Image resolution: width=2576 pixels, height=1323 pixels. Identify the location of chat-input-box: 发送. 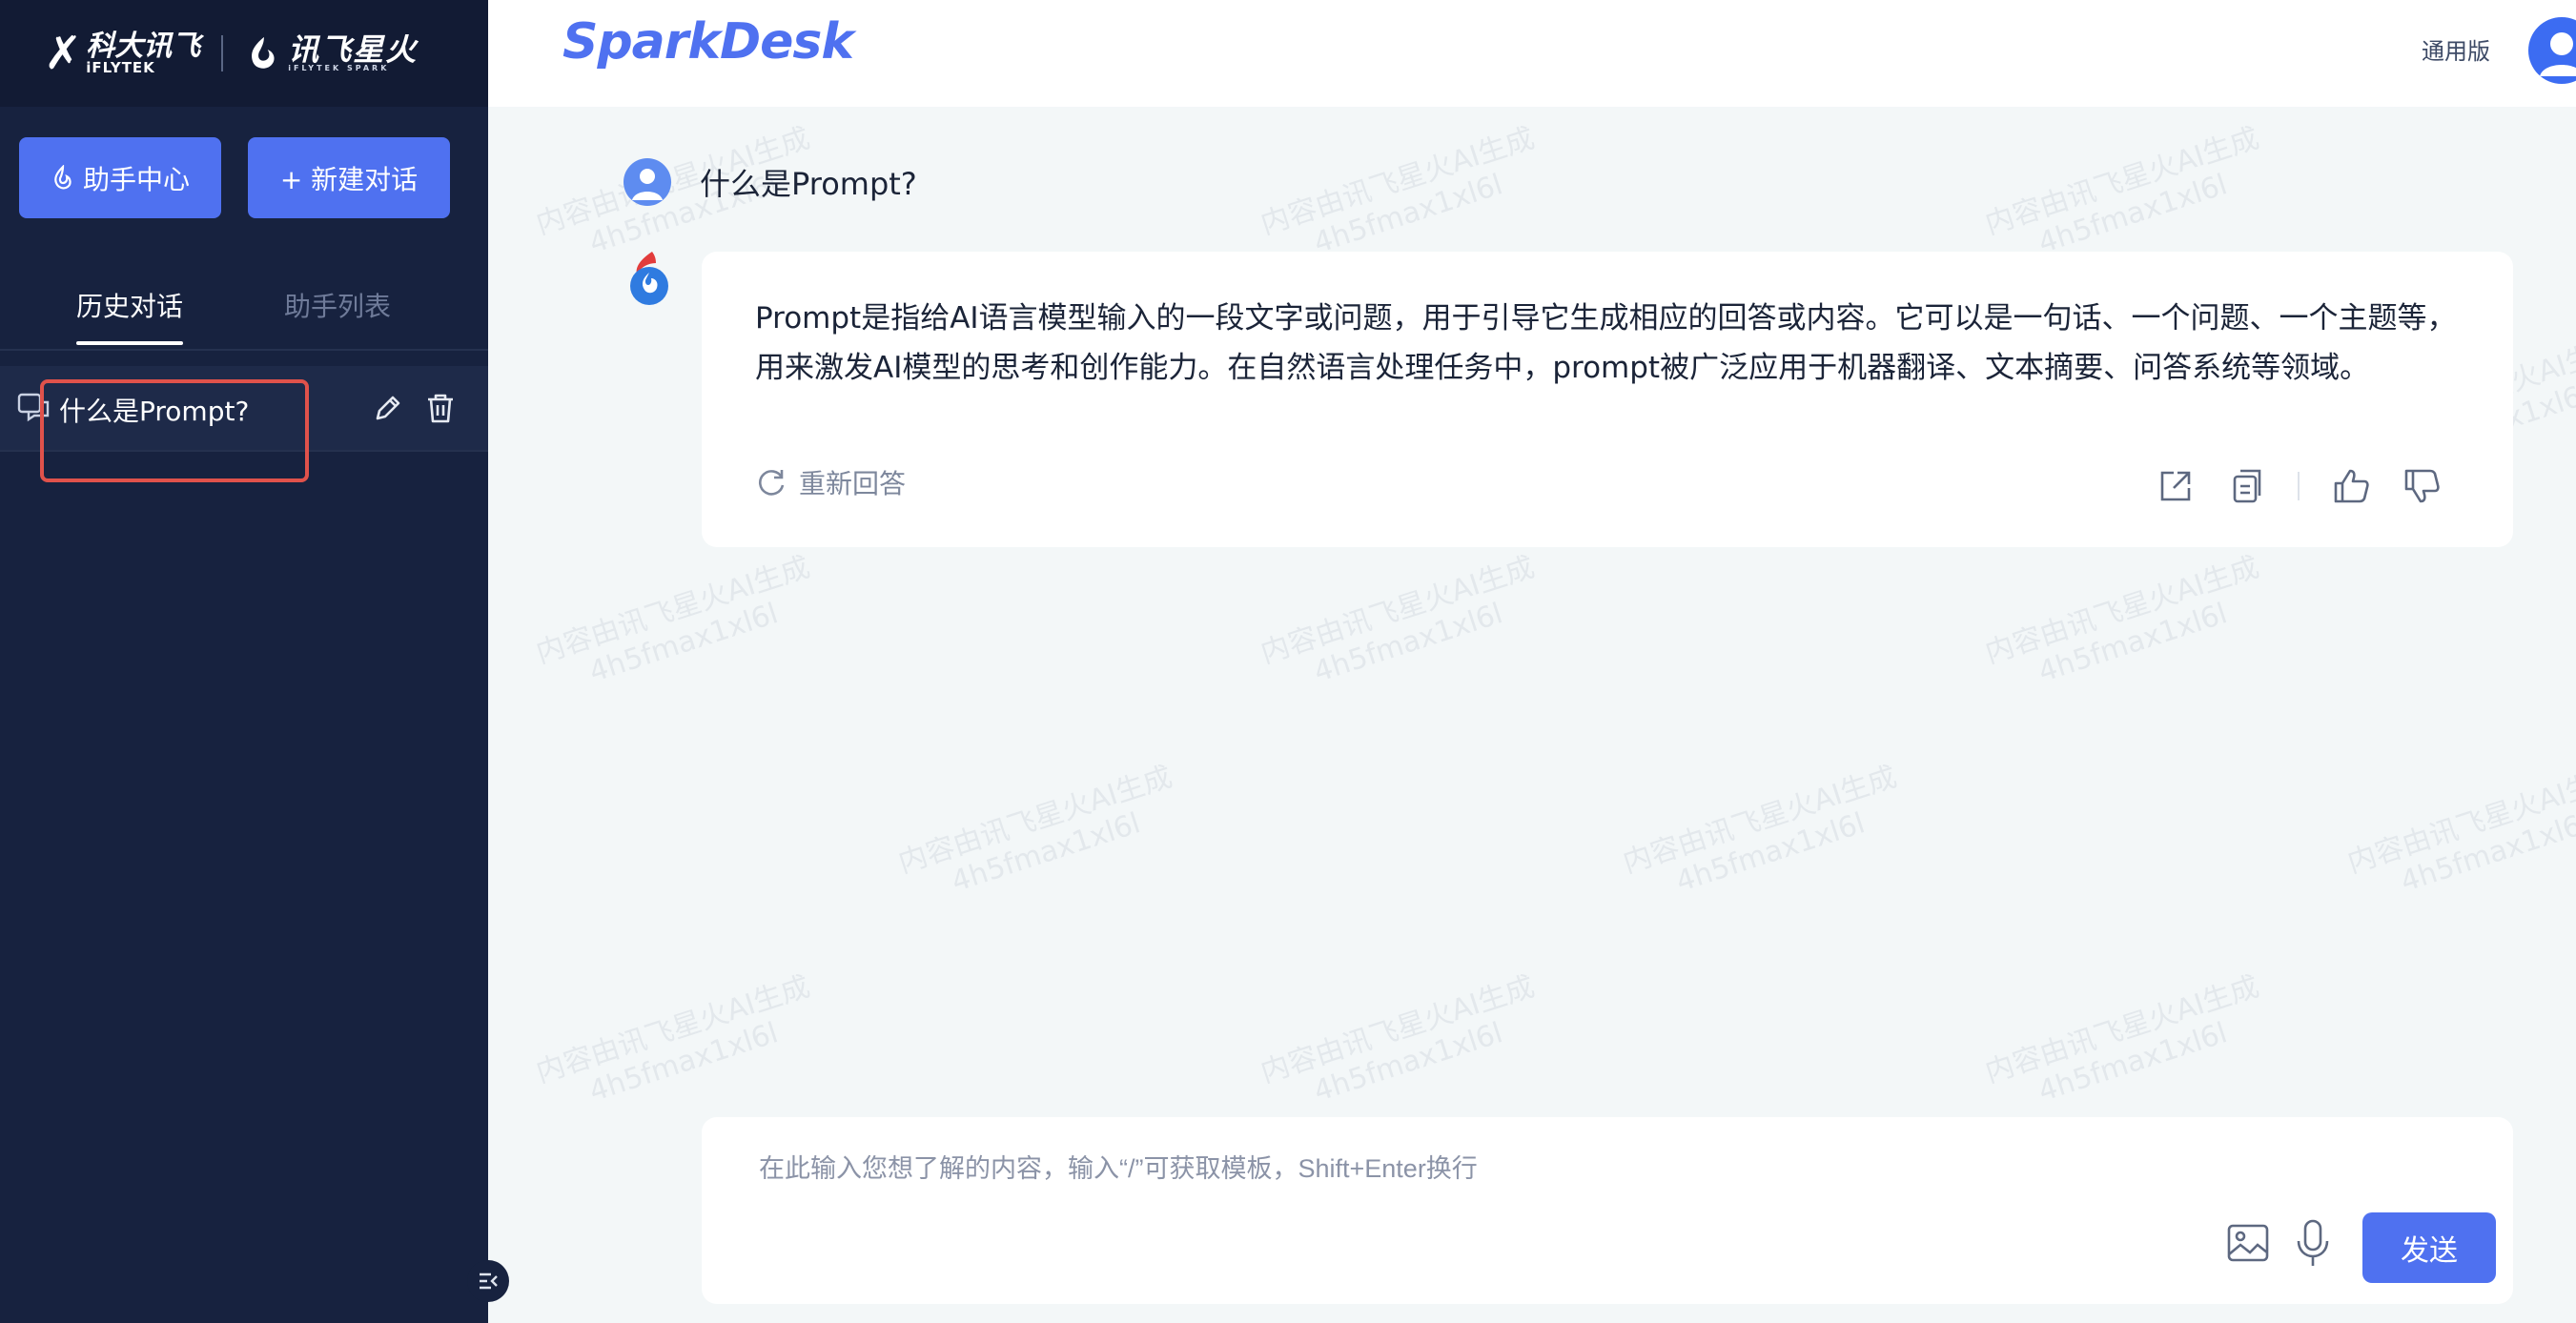
(1607, 1210).